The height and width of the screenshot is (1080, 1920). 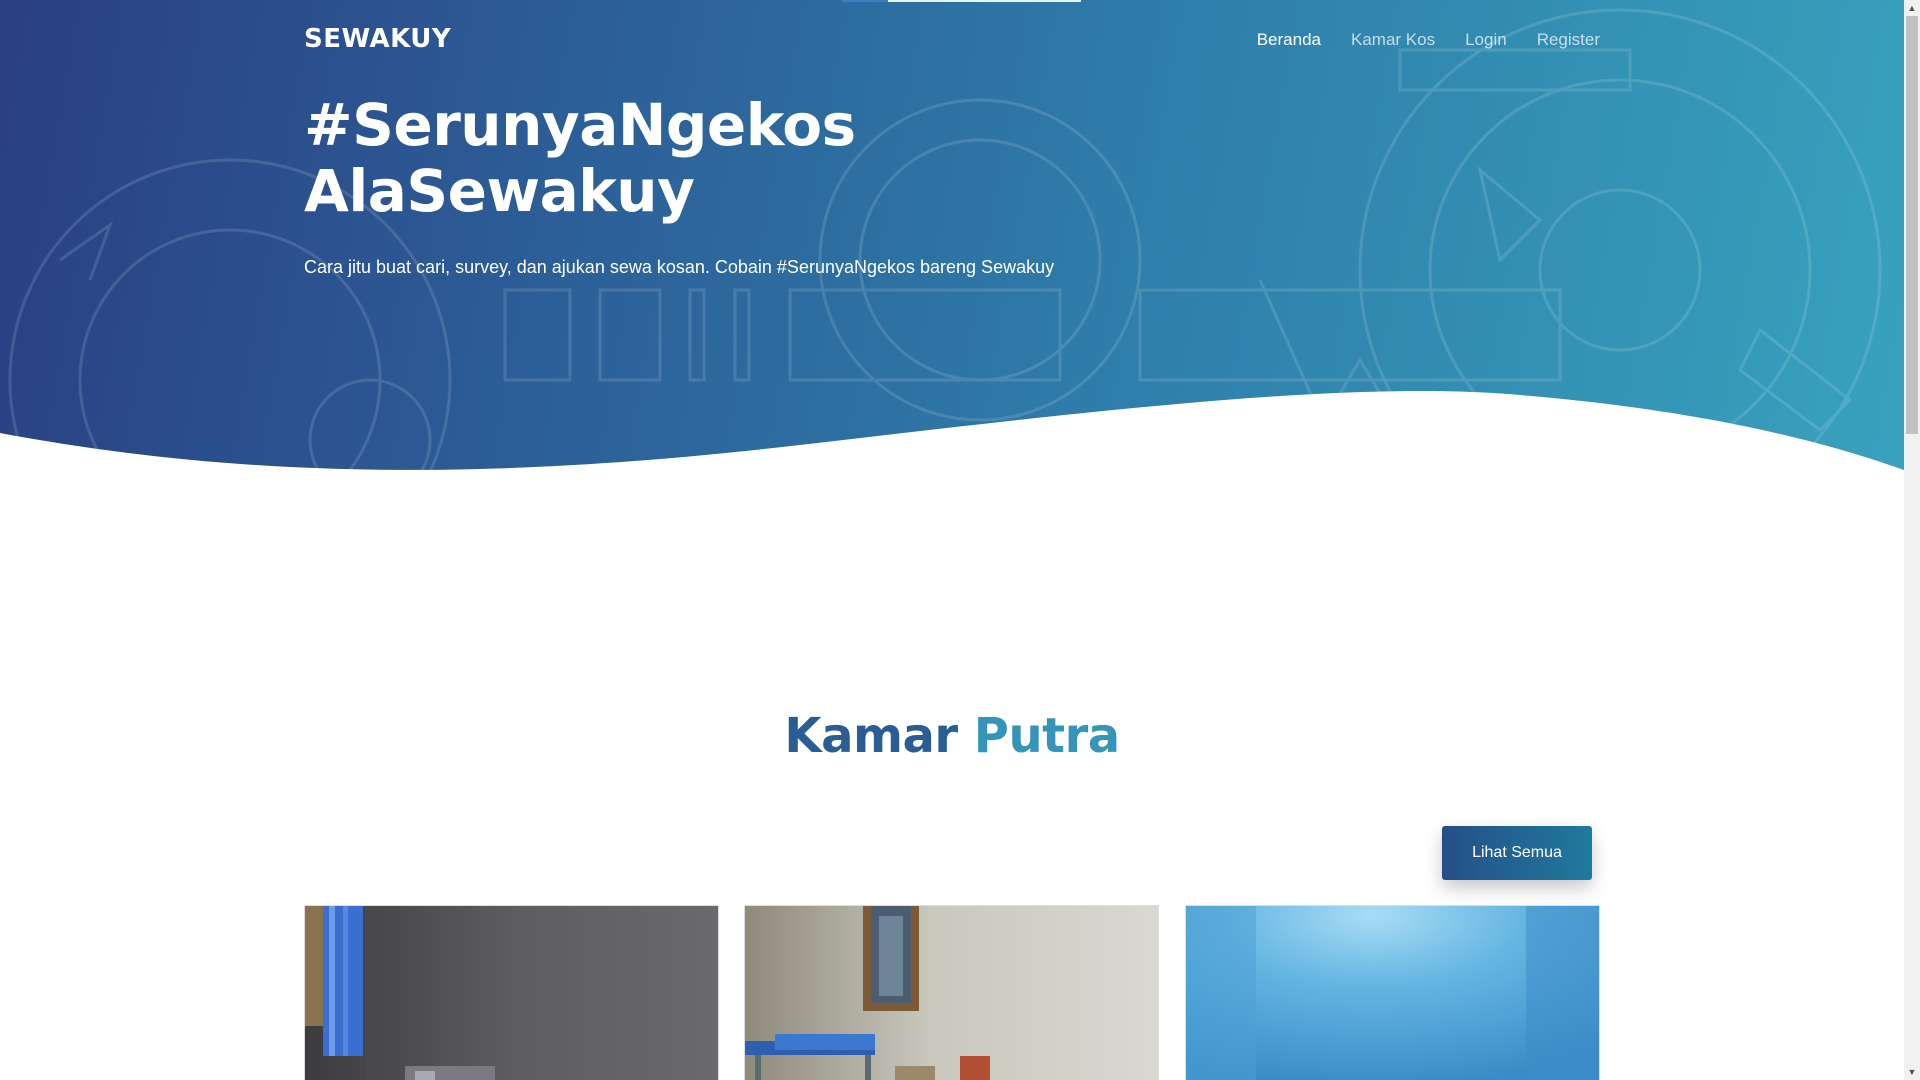 I want to click on scroll-down-icon: ▼, so click(x=1912, y=1072).